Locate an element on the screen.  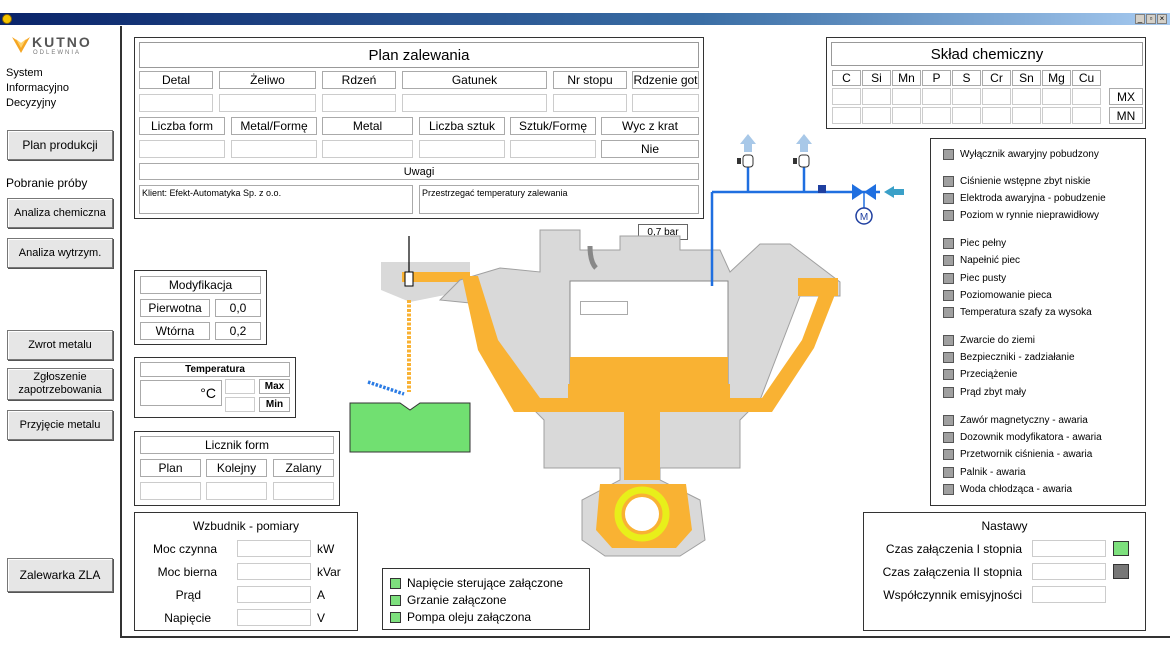
detal-field is located at coordinates (176, 103).